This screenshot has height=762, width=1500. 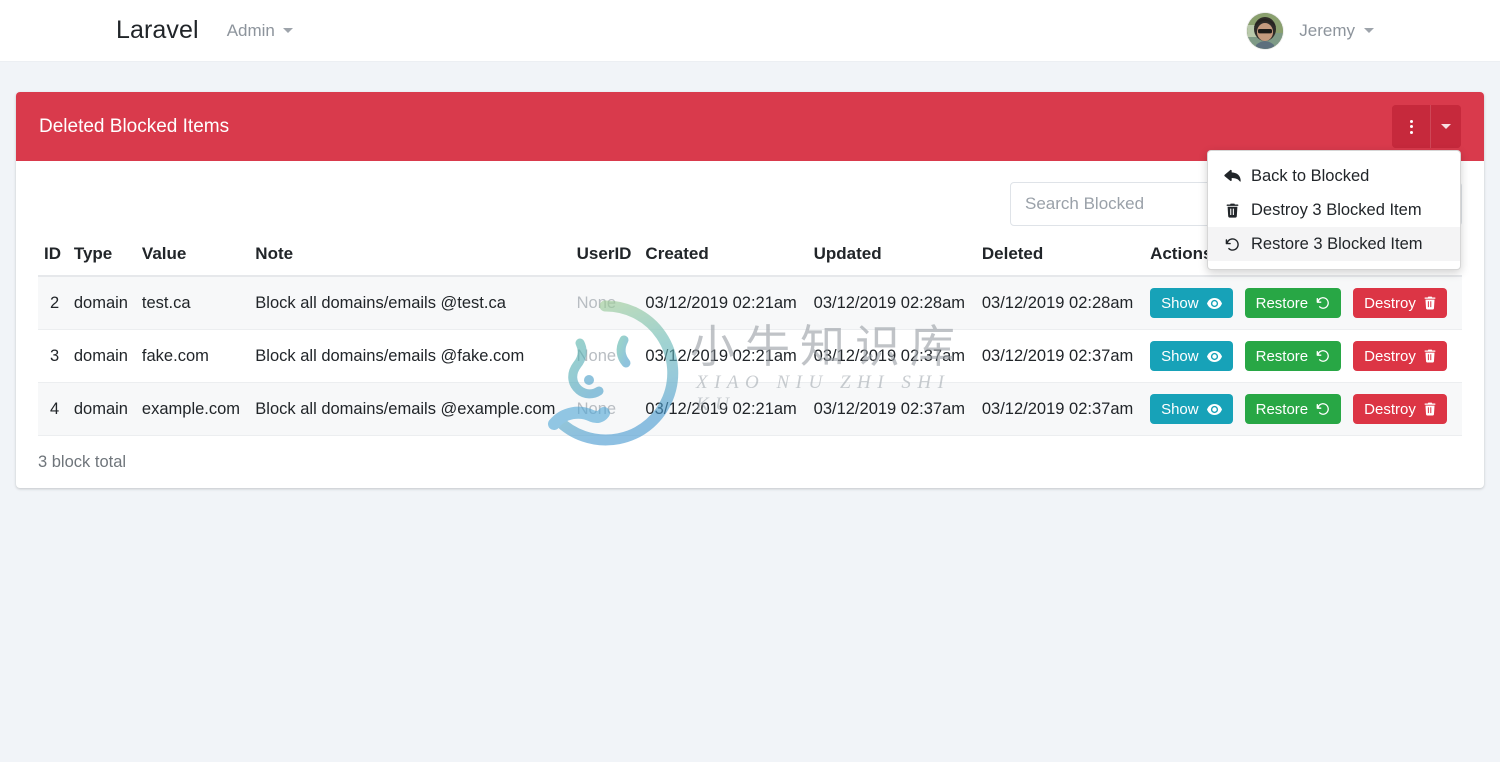 I want to click on navbar-right: Jeremy, so click(x=1310, y=30).